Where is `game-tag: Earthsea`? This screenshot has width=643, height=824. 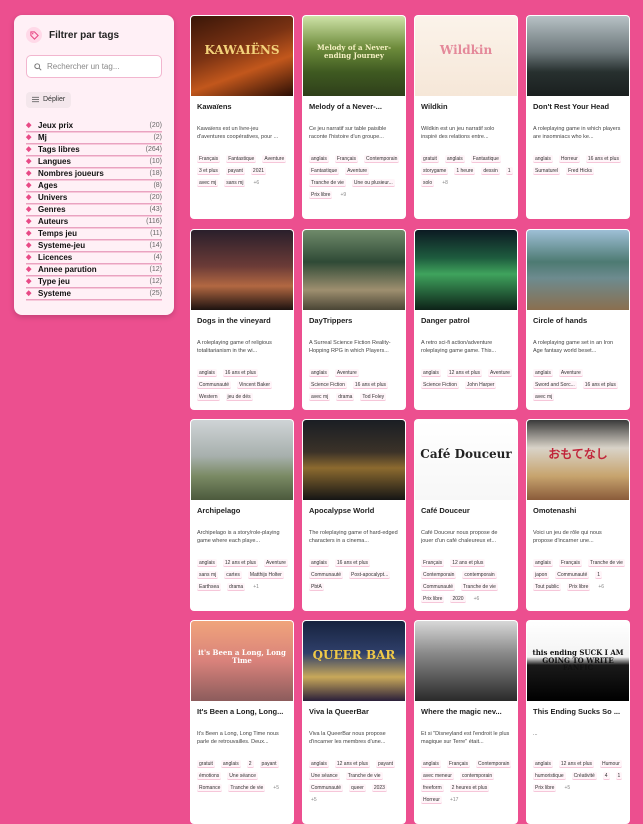
game-tag: Earthsea is located at coordinates (209, 587).